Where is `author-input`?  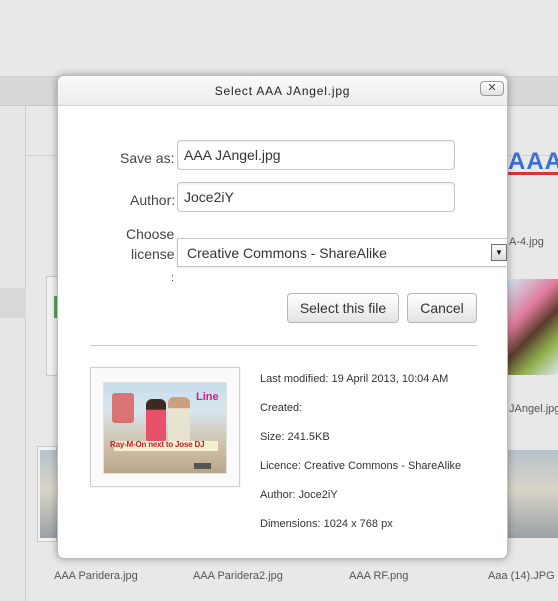 author-input is located at coordinates (316, 197).